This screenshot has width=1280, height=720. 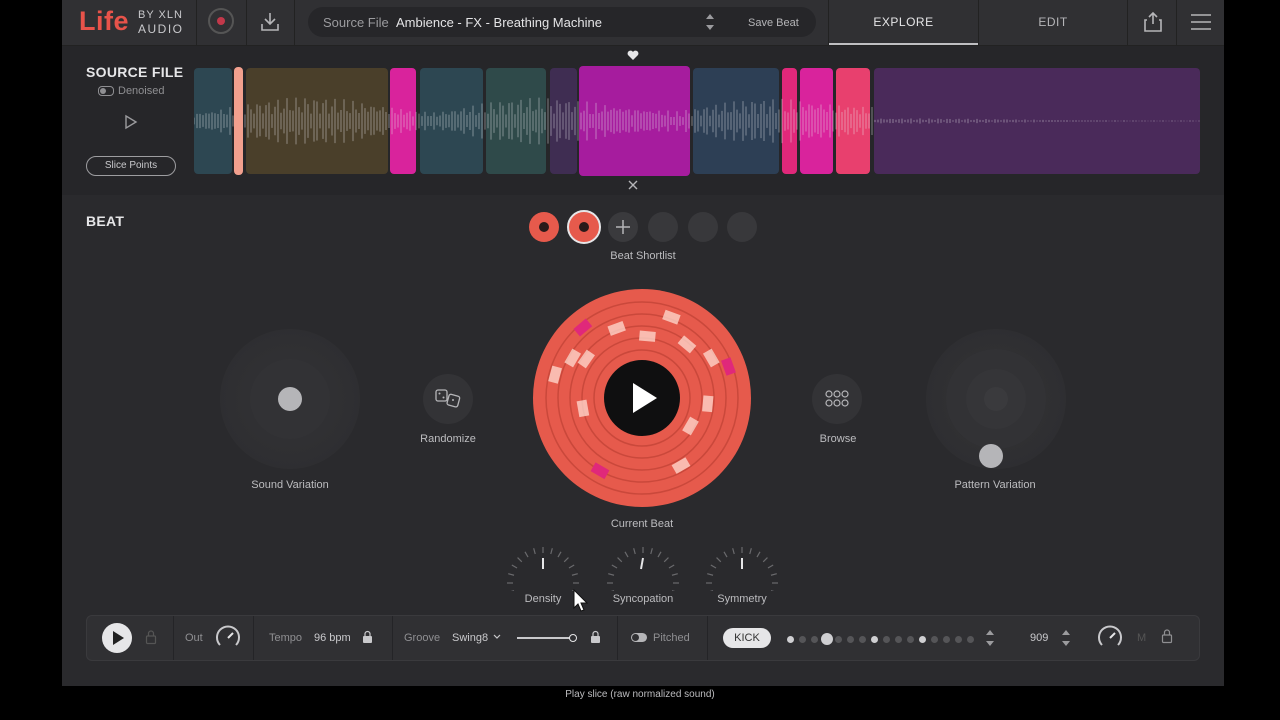 I want to click on tab-edit: EDIT, so click(x=1053, y=22).